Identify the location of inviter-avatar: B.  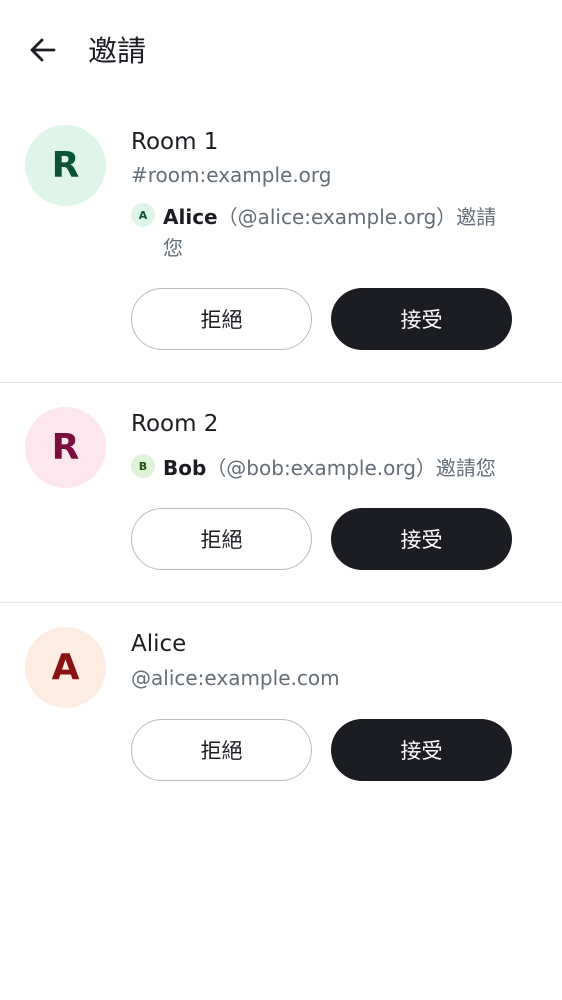
(143, 466).